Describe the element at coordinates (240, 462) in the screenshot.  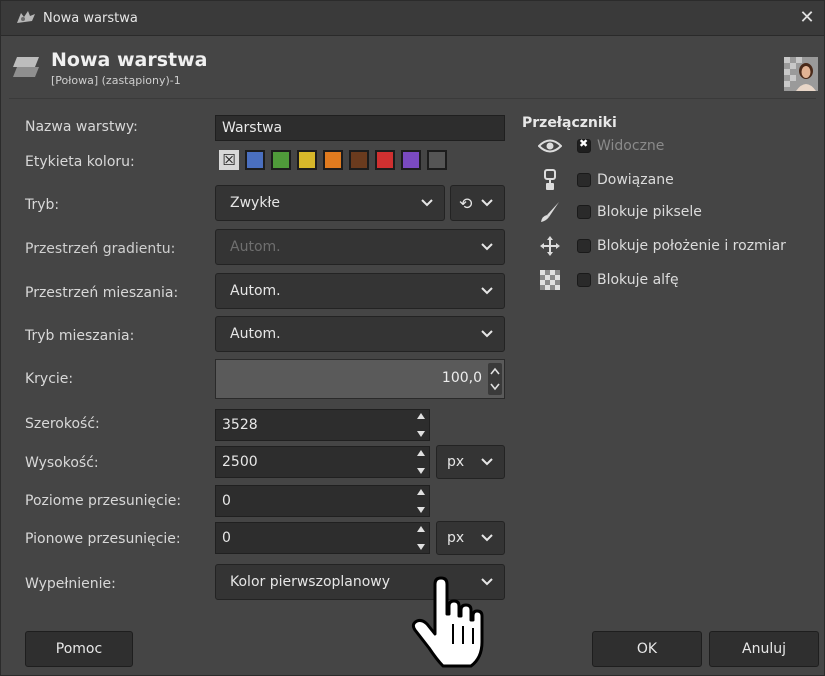
I see `height-value: 2500` at that location.